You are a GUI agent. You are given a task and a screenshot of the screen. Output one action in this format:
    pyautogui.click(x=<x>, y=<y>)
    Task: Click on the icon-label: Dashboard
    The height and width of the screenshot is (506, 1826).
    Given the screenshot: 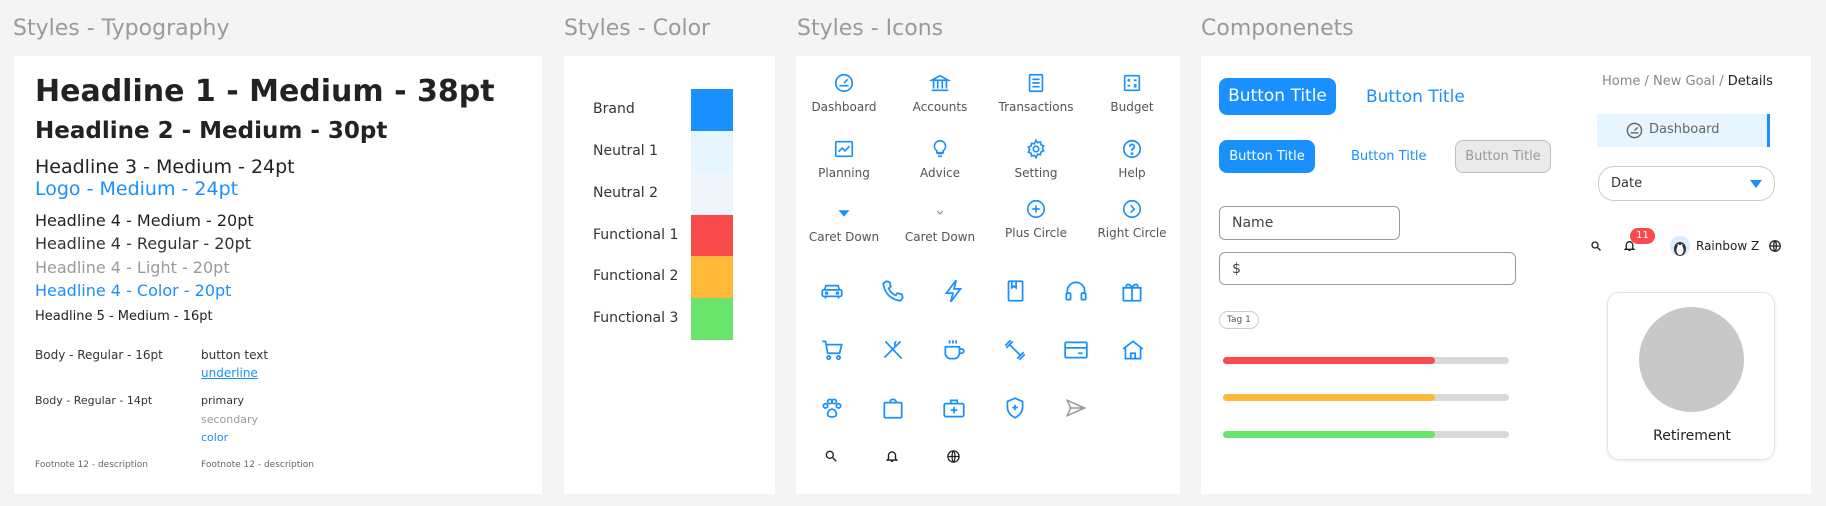 What is the action you would take?
    pyautogui.click(x=844, y=107)
    